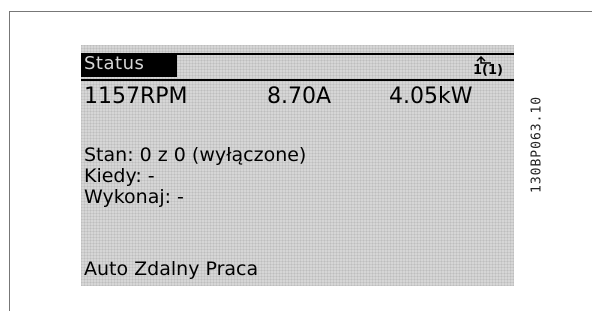  Describe the element at coordinates (431, 96) in the screenshot. I see `power-reading: 4.05kW` at that location.